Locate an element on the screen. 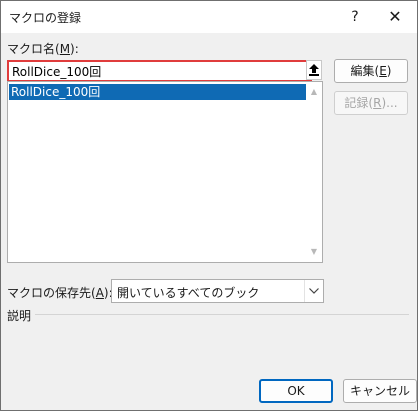  description-label: 説明 is located at coordinates (19, 316).